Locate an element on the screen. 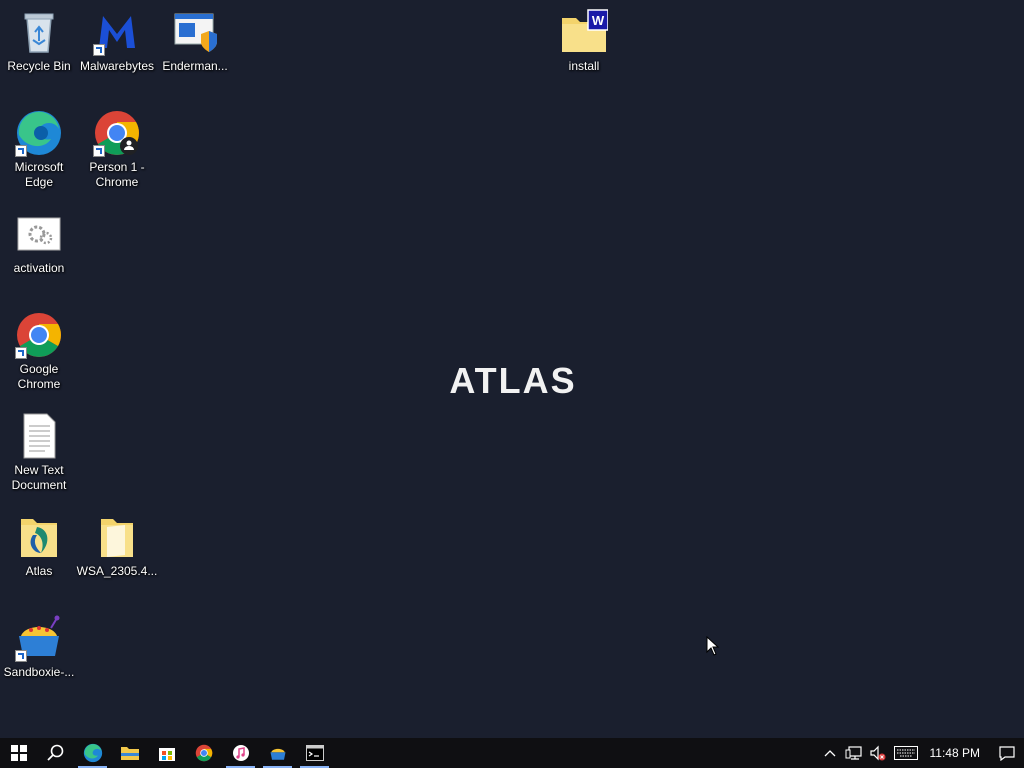 The height and width of the screenshot is (768, 1024). file-explorer-icon is located at coordinates (129, 753).